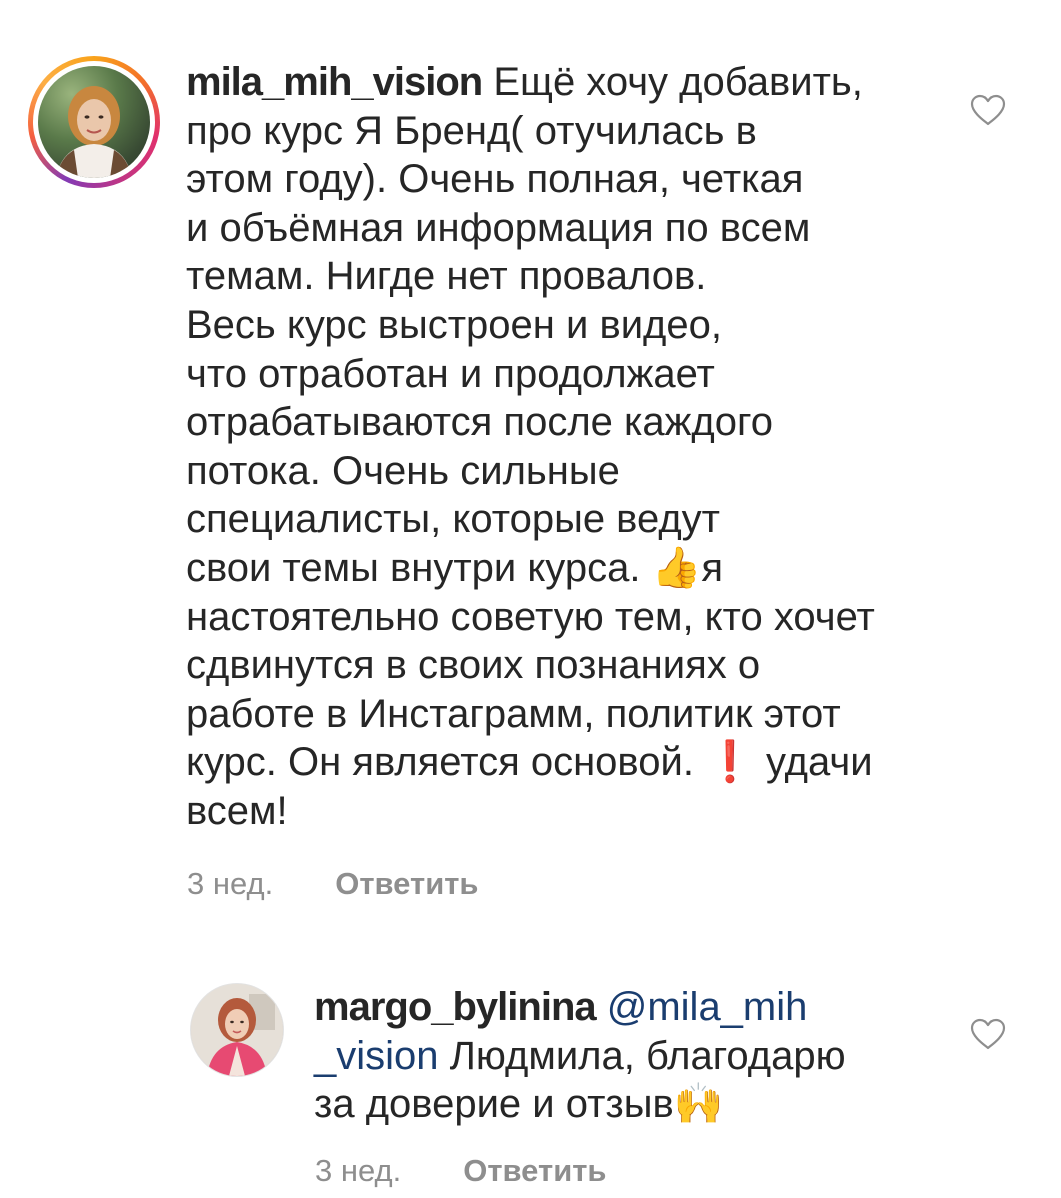 The width and height of the screenshot is (1061, 1198). Describe the element at coordinates (676, 567) in the screenshot. I see `thumbs-up-emoji: 👍` at that location.